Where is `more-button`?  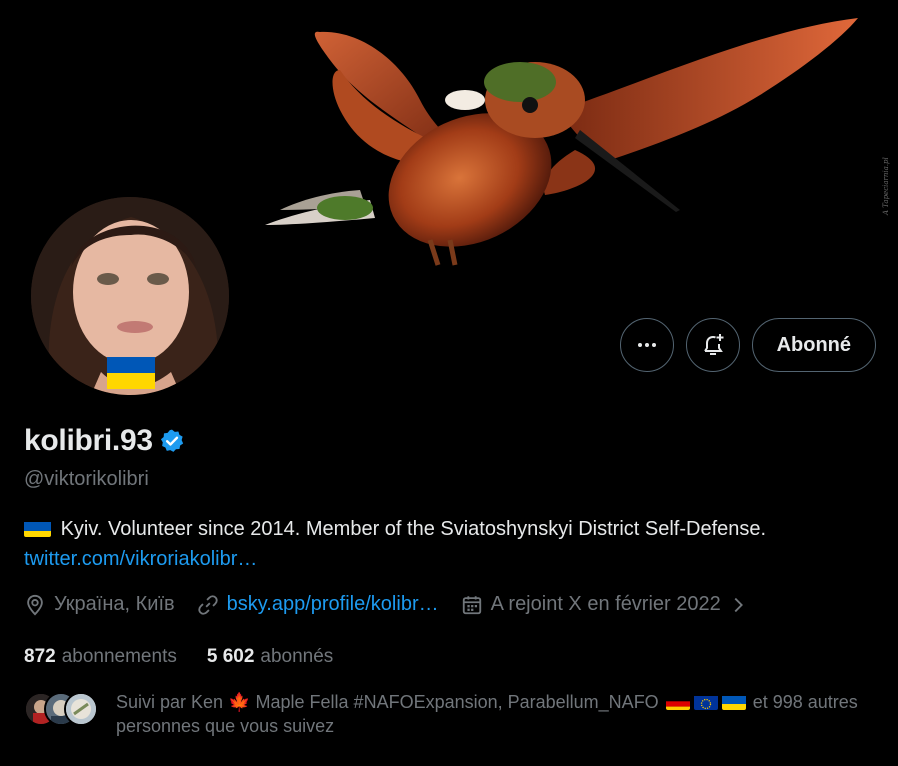 more-button is located at coordinates (646, 345).